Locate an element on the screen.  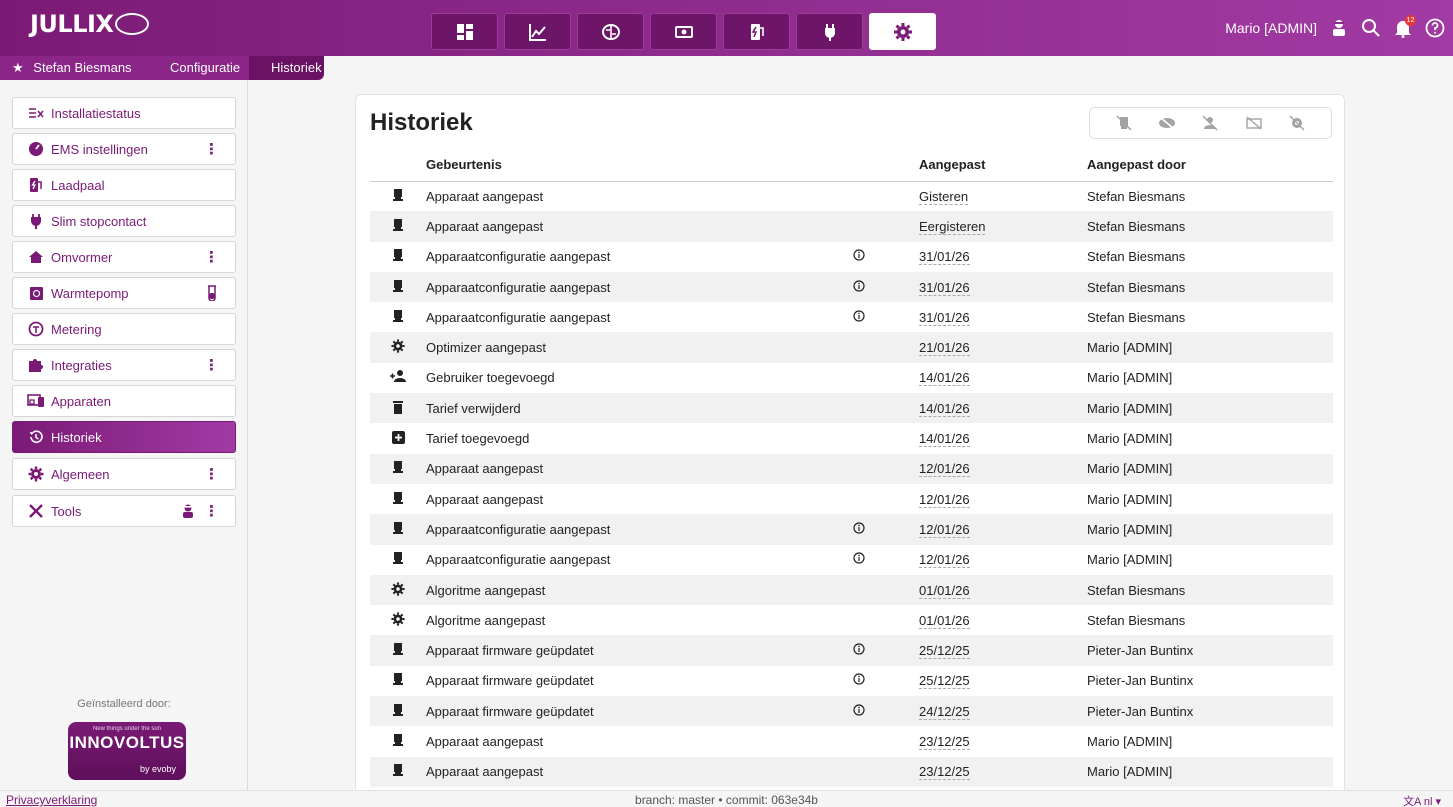
date-cell: Gisteren is located at coordinates (1003, 196).